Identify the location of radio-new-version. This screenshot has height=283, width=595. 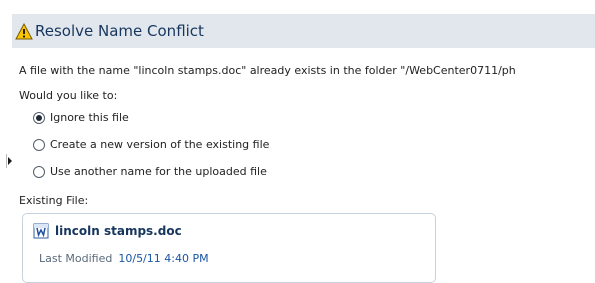
(39, 144).